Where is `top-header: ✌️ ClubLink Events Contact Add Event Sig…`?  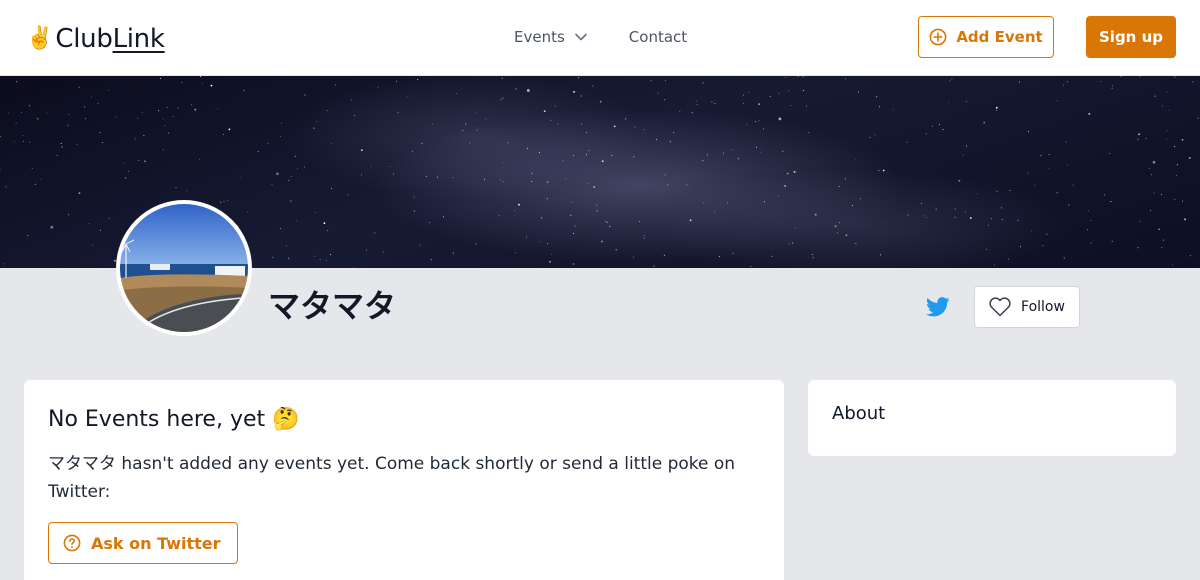
top-header: ✌️ ClubLink Events Contact Add Event Sig… is located at coordinates (600, 38).